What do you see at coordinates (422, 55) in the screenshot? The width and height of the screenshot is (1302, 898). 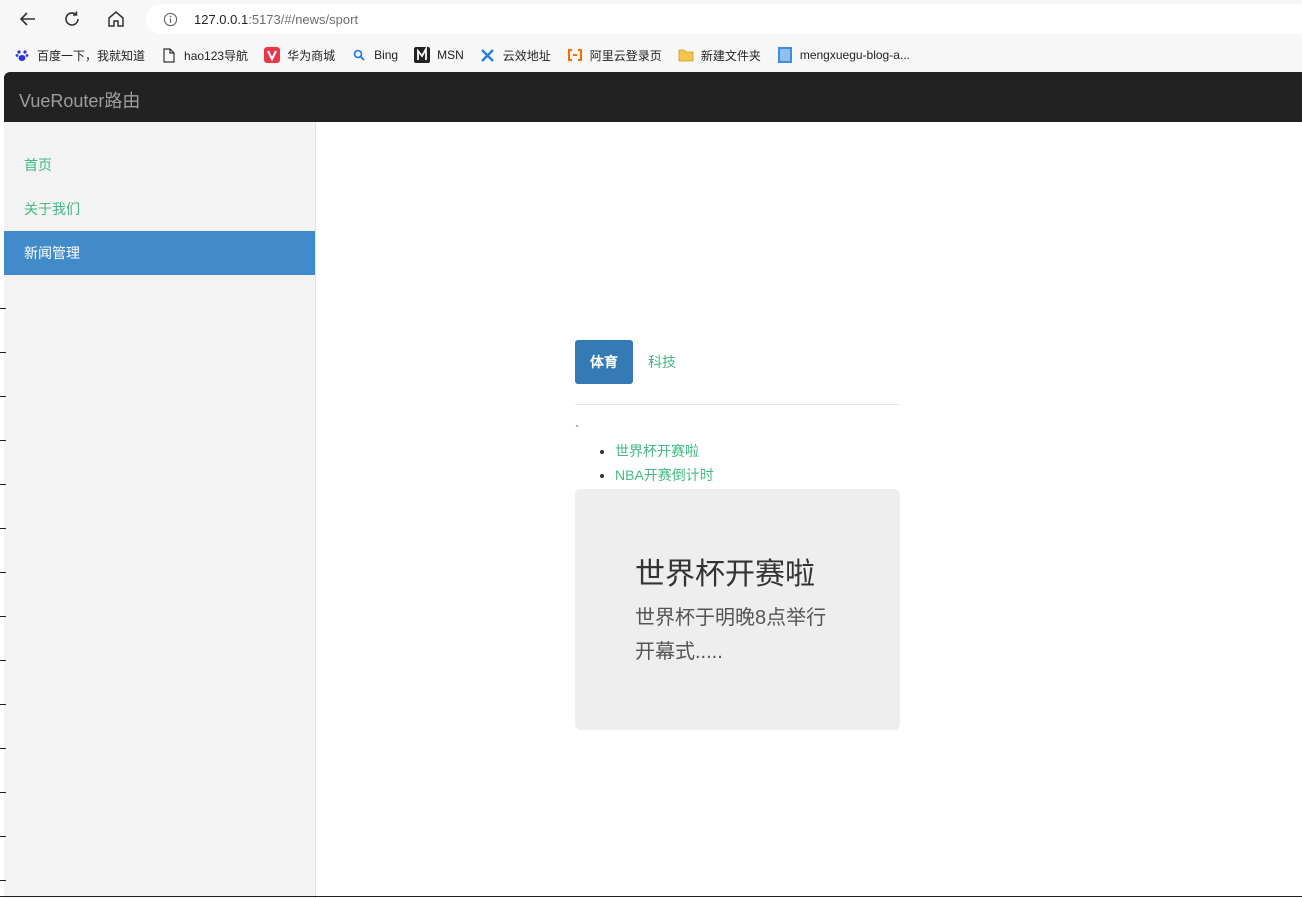 I see `msn-icon` at bounding box center [422, 55].